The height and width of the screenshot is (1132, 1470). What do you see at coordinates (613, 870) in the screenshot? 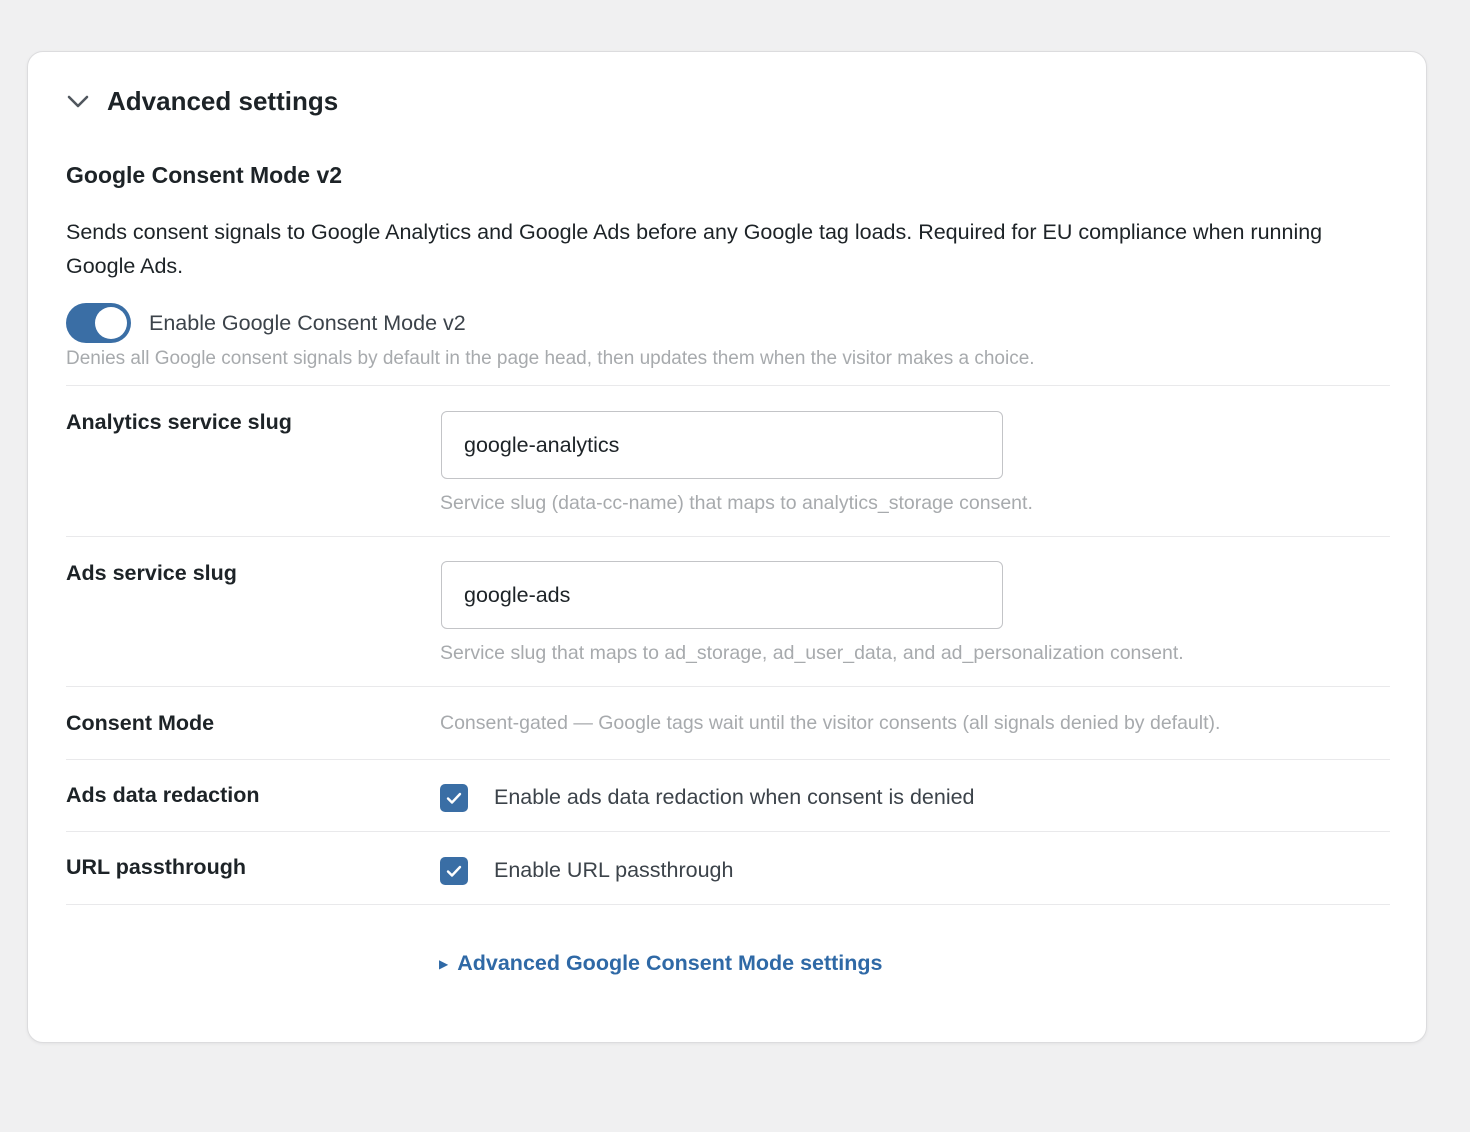
I see `url-passthrough-checkbox-label: Enable URL passthrough` at bounding box center [613, 870].